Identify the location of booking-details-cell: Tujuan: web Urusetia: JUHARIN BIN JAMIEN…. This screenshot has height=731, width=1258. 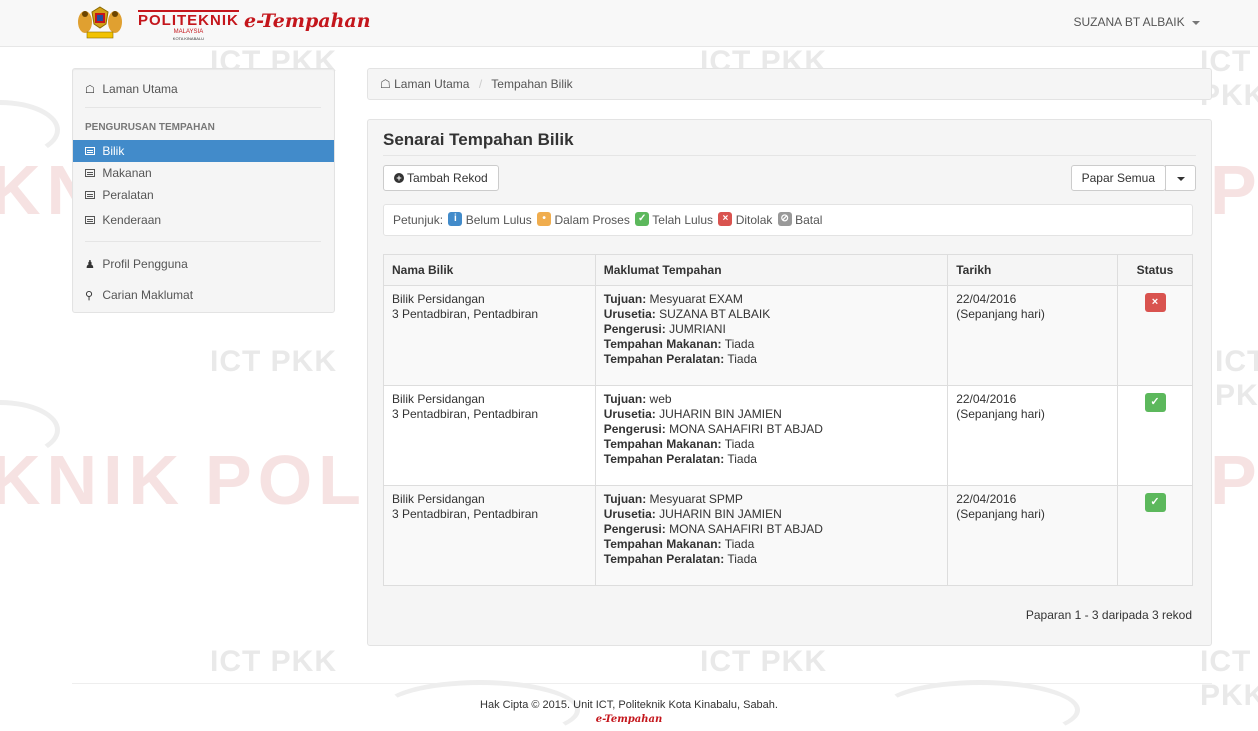
(771, 435).